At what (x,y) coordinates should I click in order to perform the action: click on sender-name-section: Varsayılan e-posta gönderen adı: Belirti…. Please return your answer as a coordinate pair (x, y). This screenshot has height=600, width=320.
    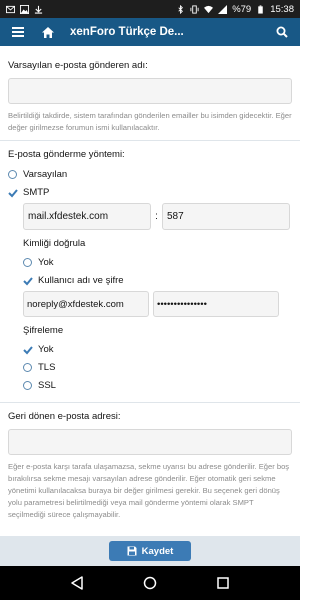
    Looking at the image, I should click on (150, 93).